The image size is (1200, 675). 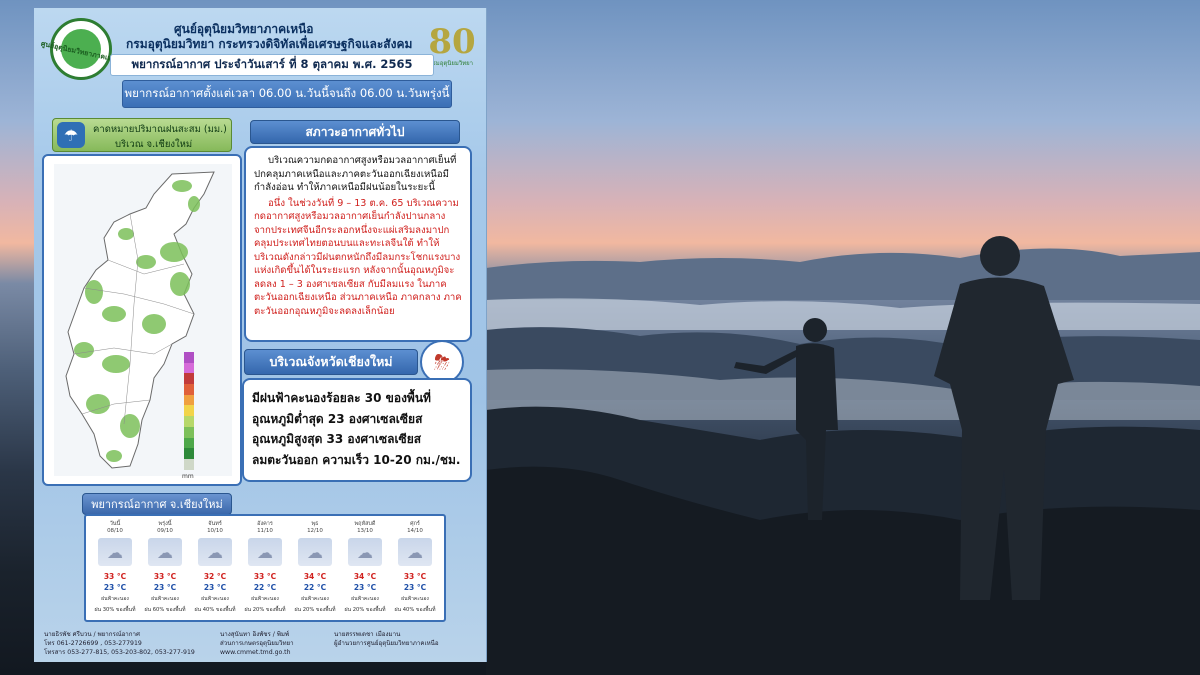 What do you see at coordinates (92, 634) in the screenshot?
I see `forecaster-name: นายธิรพัช ศรีบวน / พยากรณ์อากาศ` at bounding box center [92, 634].